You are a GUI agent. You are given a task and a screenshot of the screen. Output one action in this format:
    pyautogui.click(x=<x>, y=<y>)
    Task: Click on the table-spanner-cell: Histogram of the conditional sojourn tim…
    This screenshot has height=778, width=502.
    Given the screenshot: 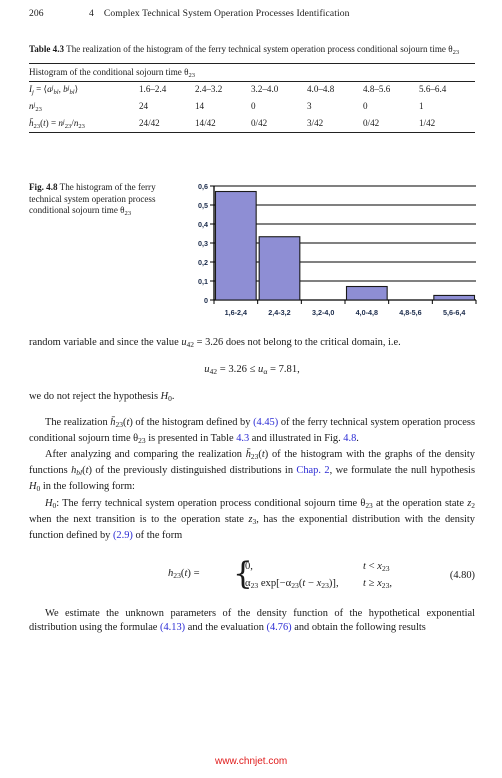 What is the action you would take?
    pyautogui.click(x=252, y=72)
    